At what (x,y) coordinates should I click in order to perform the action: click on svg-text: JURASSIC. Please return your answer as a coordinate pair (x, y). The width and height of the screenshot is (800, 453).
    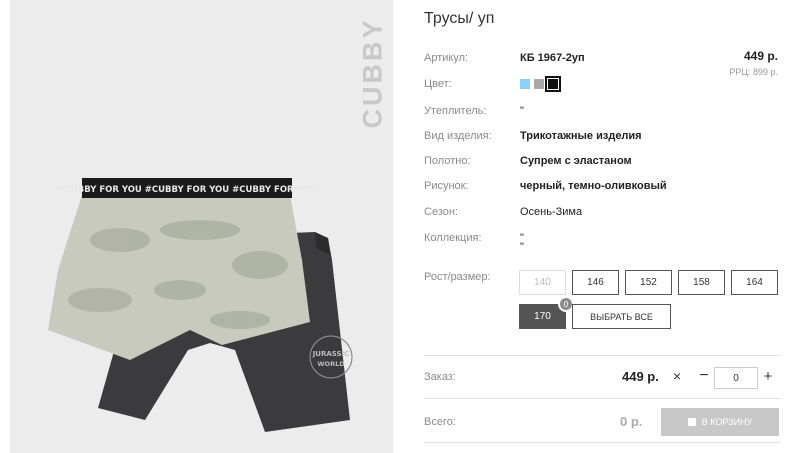
    Looking at the image, I should click on (331, 354).